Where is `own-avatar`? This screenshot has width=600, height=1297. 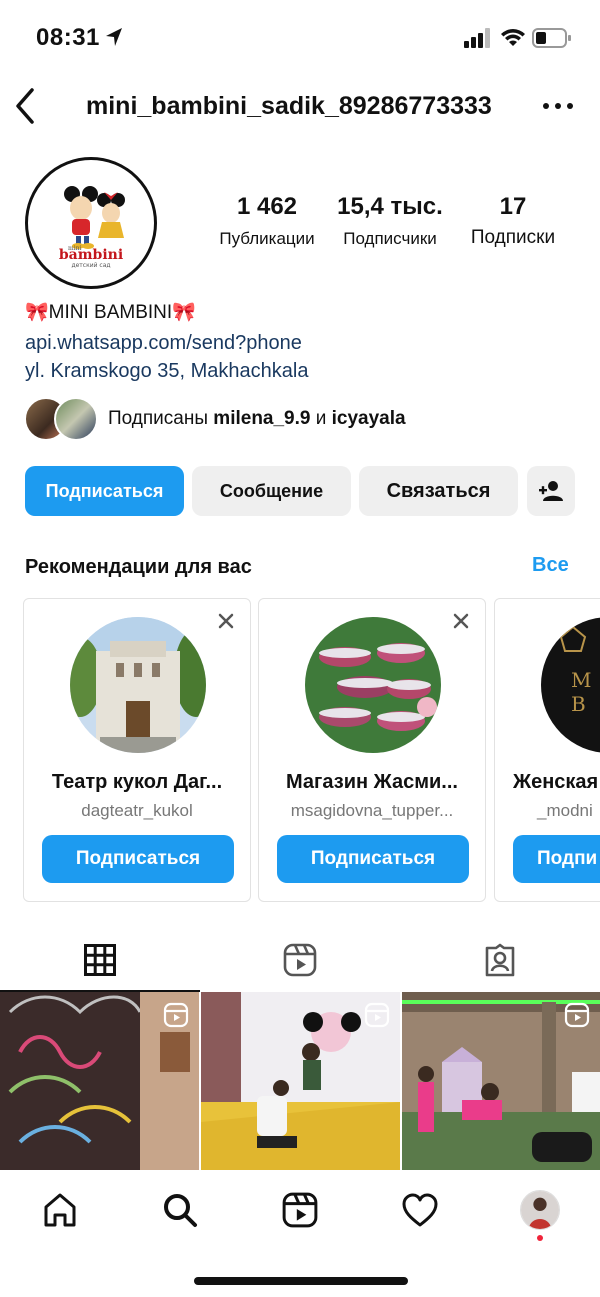
own-avatar is located at coordinates (540, 1210).